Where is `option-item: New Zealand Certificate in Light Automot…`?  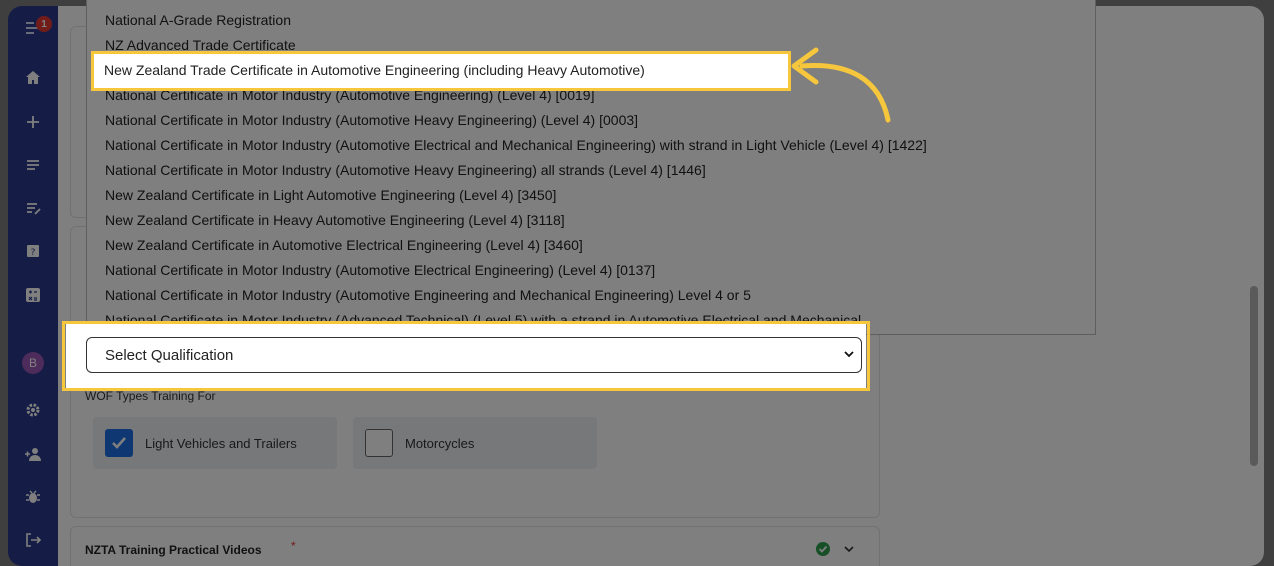
option-item: New Zealand Certificate in Light Automot… is located at coordinates (330, 195).